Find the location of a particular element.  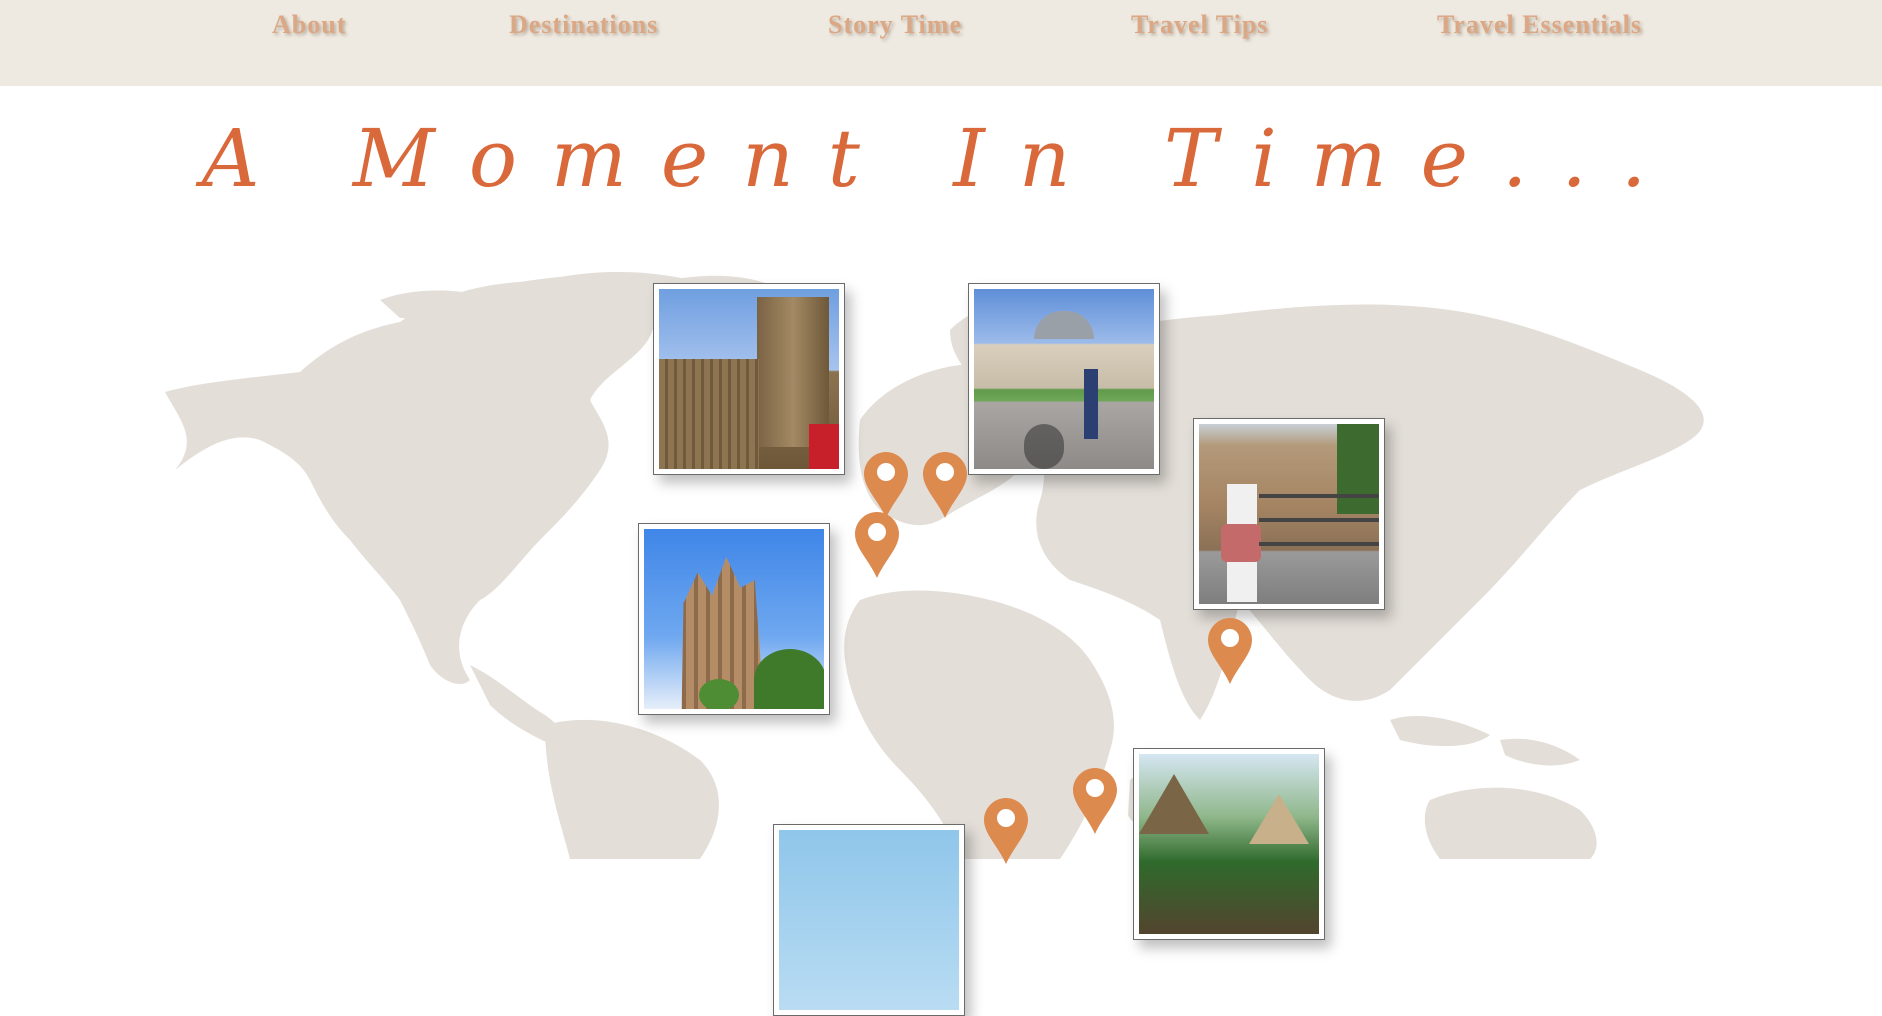

photo-india-cliffs-woman is located at coordinates (1289, 514).